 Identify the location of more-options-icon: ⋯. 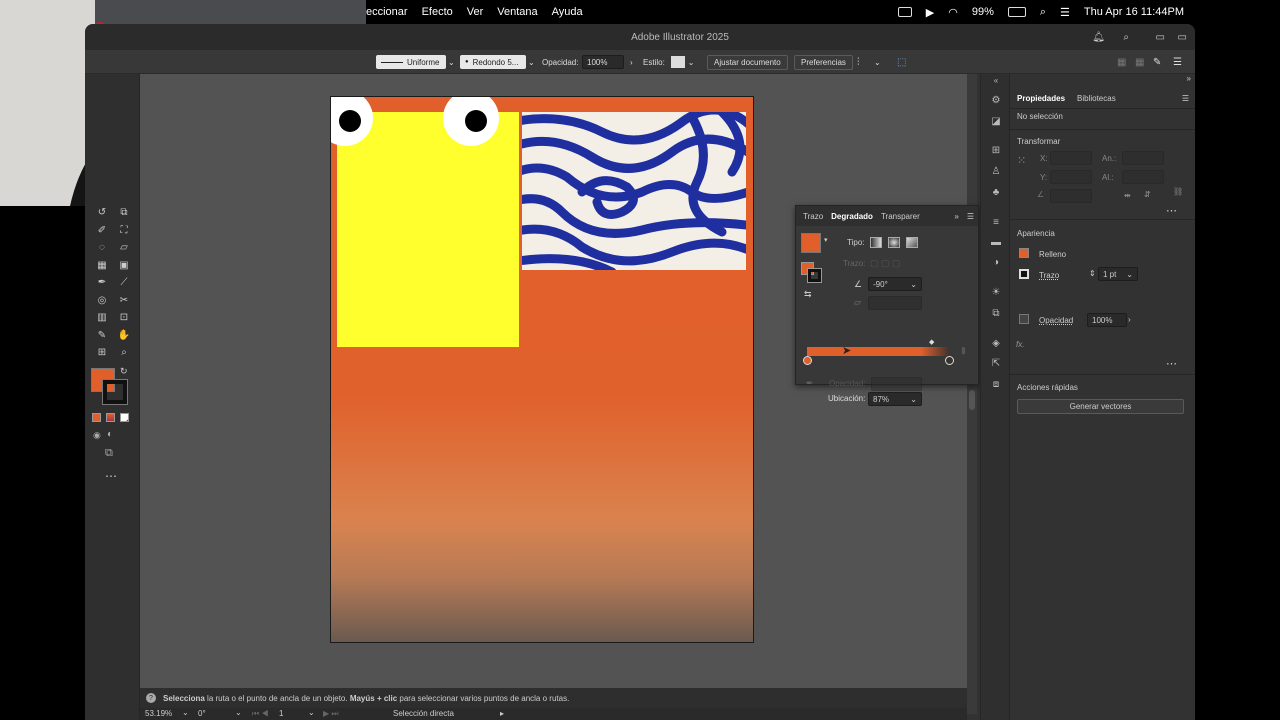
(1171, 210).